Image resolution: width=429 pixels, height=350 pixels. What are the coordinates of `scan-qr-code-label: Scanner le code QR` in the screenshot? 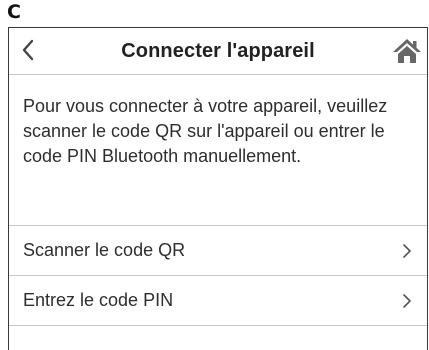 It's located at (104, 250).